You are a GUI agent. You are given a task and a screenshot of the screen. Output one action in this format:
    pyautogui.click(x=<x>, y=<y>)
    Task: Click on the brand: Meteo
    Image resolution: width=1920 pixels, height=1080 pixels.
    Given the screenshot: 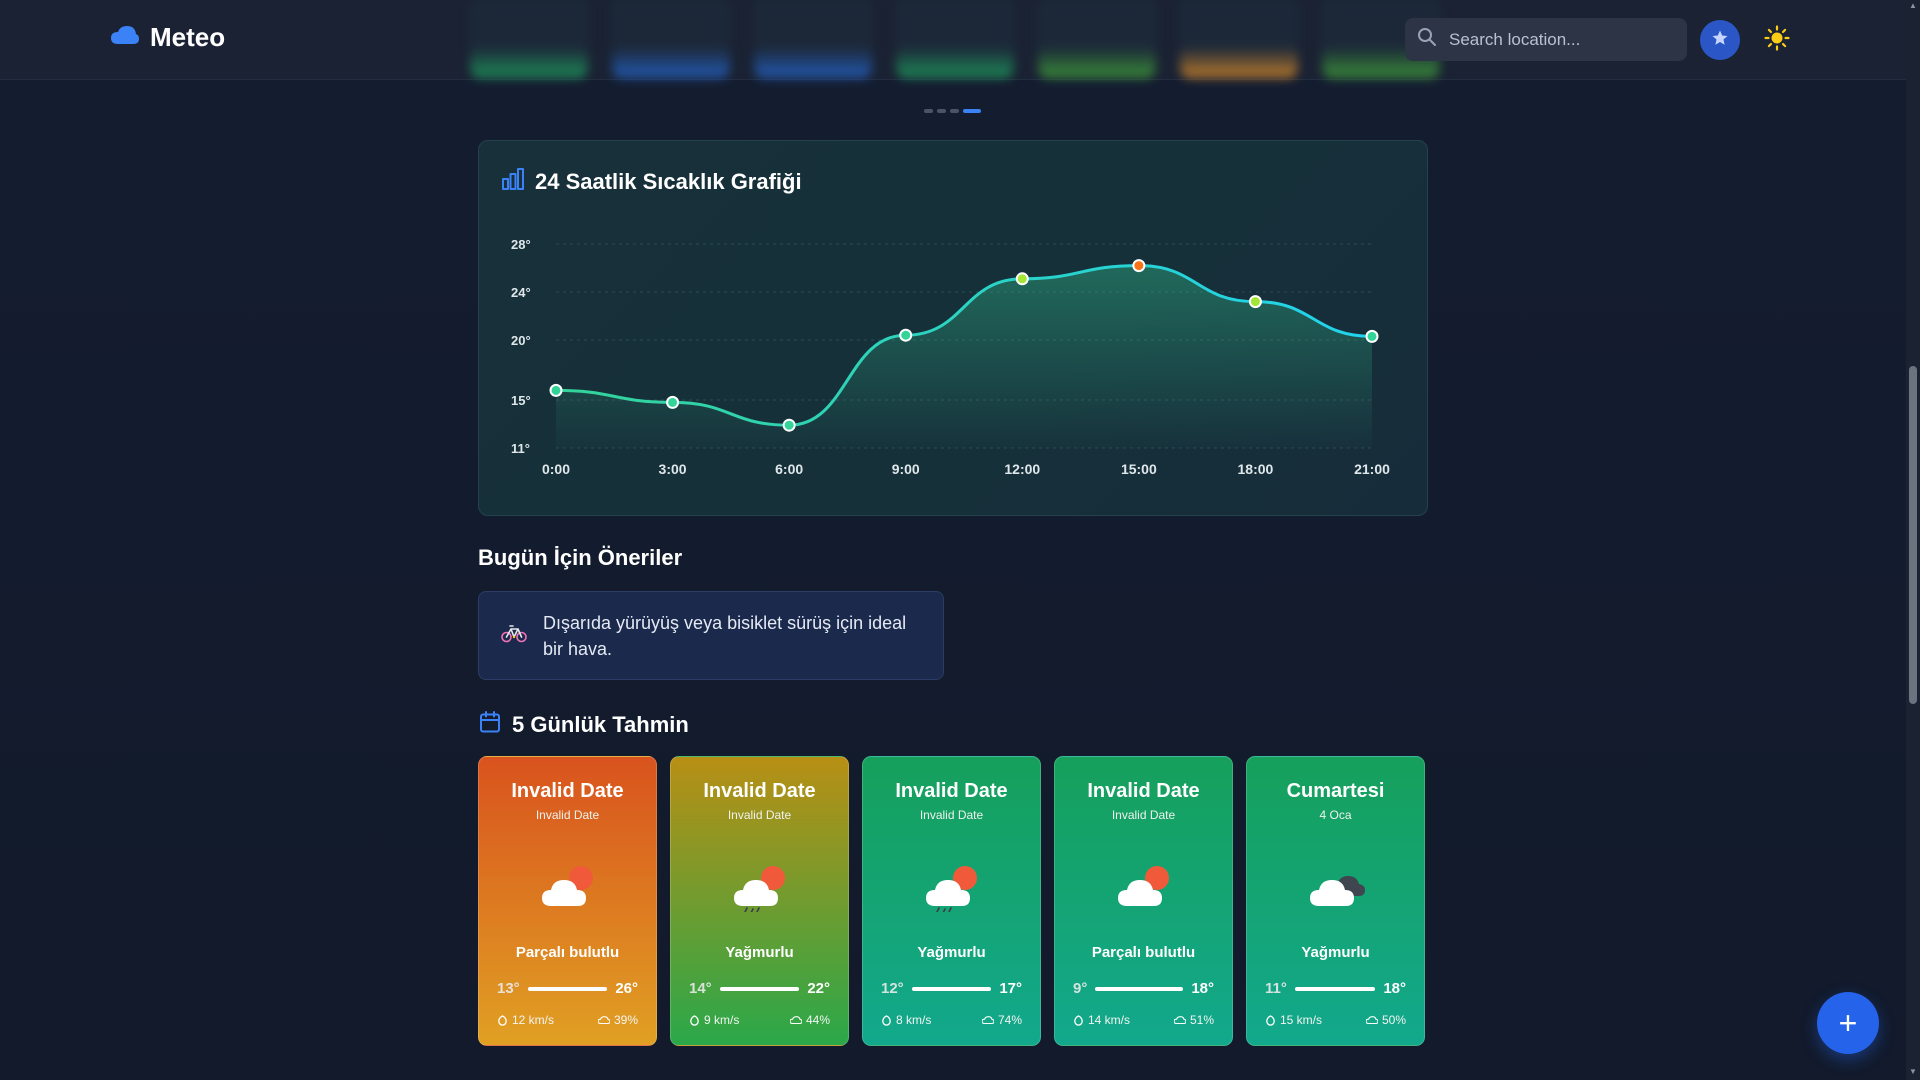 What is the action you would take?
    pyautogui.click(x=167, y=37)
    